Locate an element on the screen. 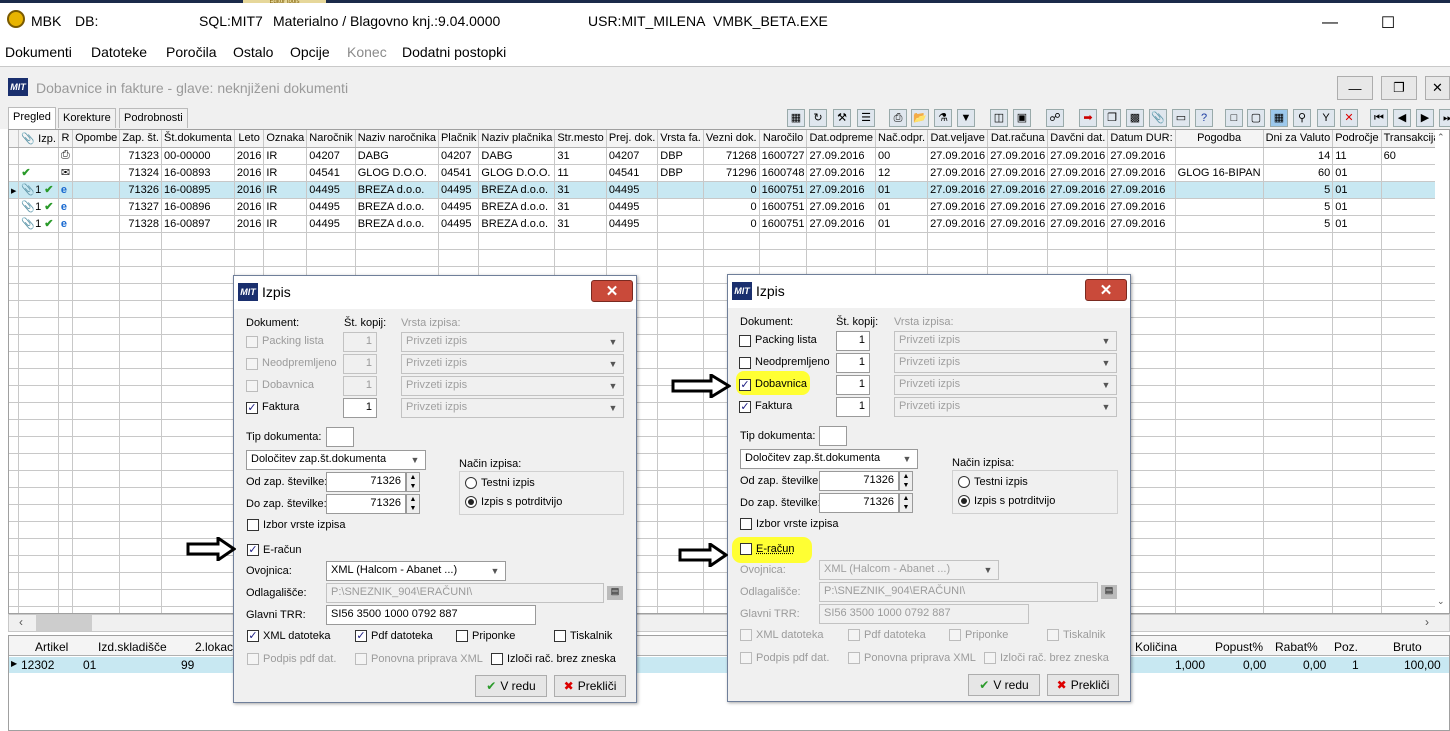 Image resolution: width=1450 pixels, height=731 pixels. col-header-leto: Leto is located at coordinates (249, 139).